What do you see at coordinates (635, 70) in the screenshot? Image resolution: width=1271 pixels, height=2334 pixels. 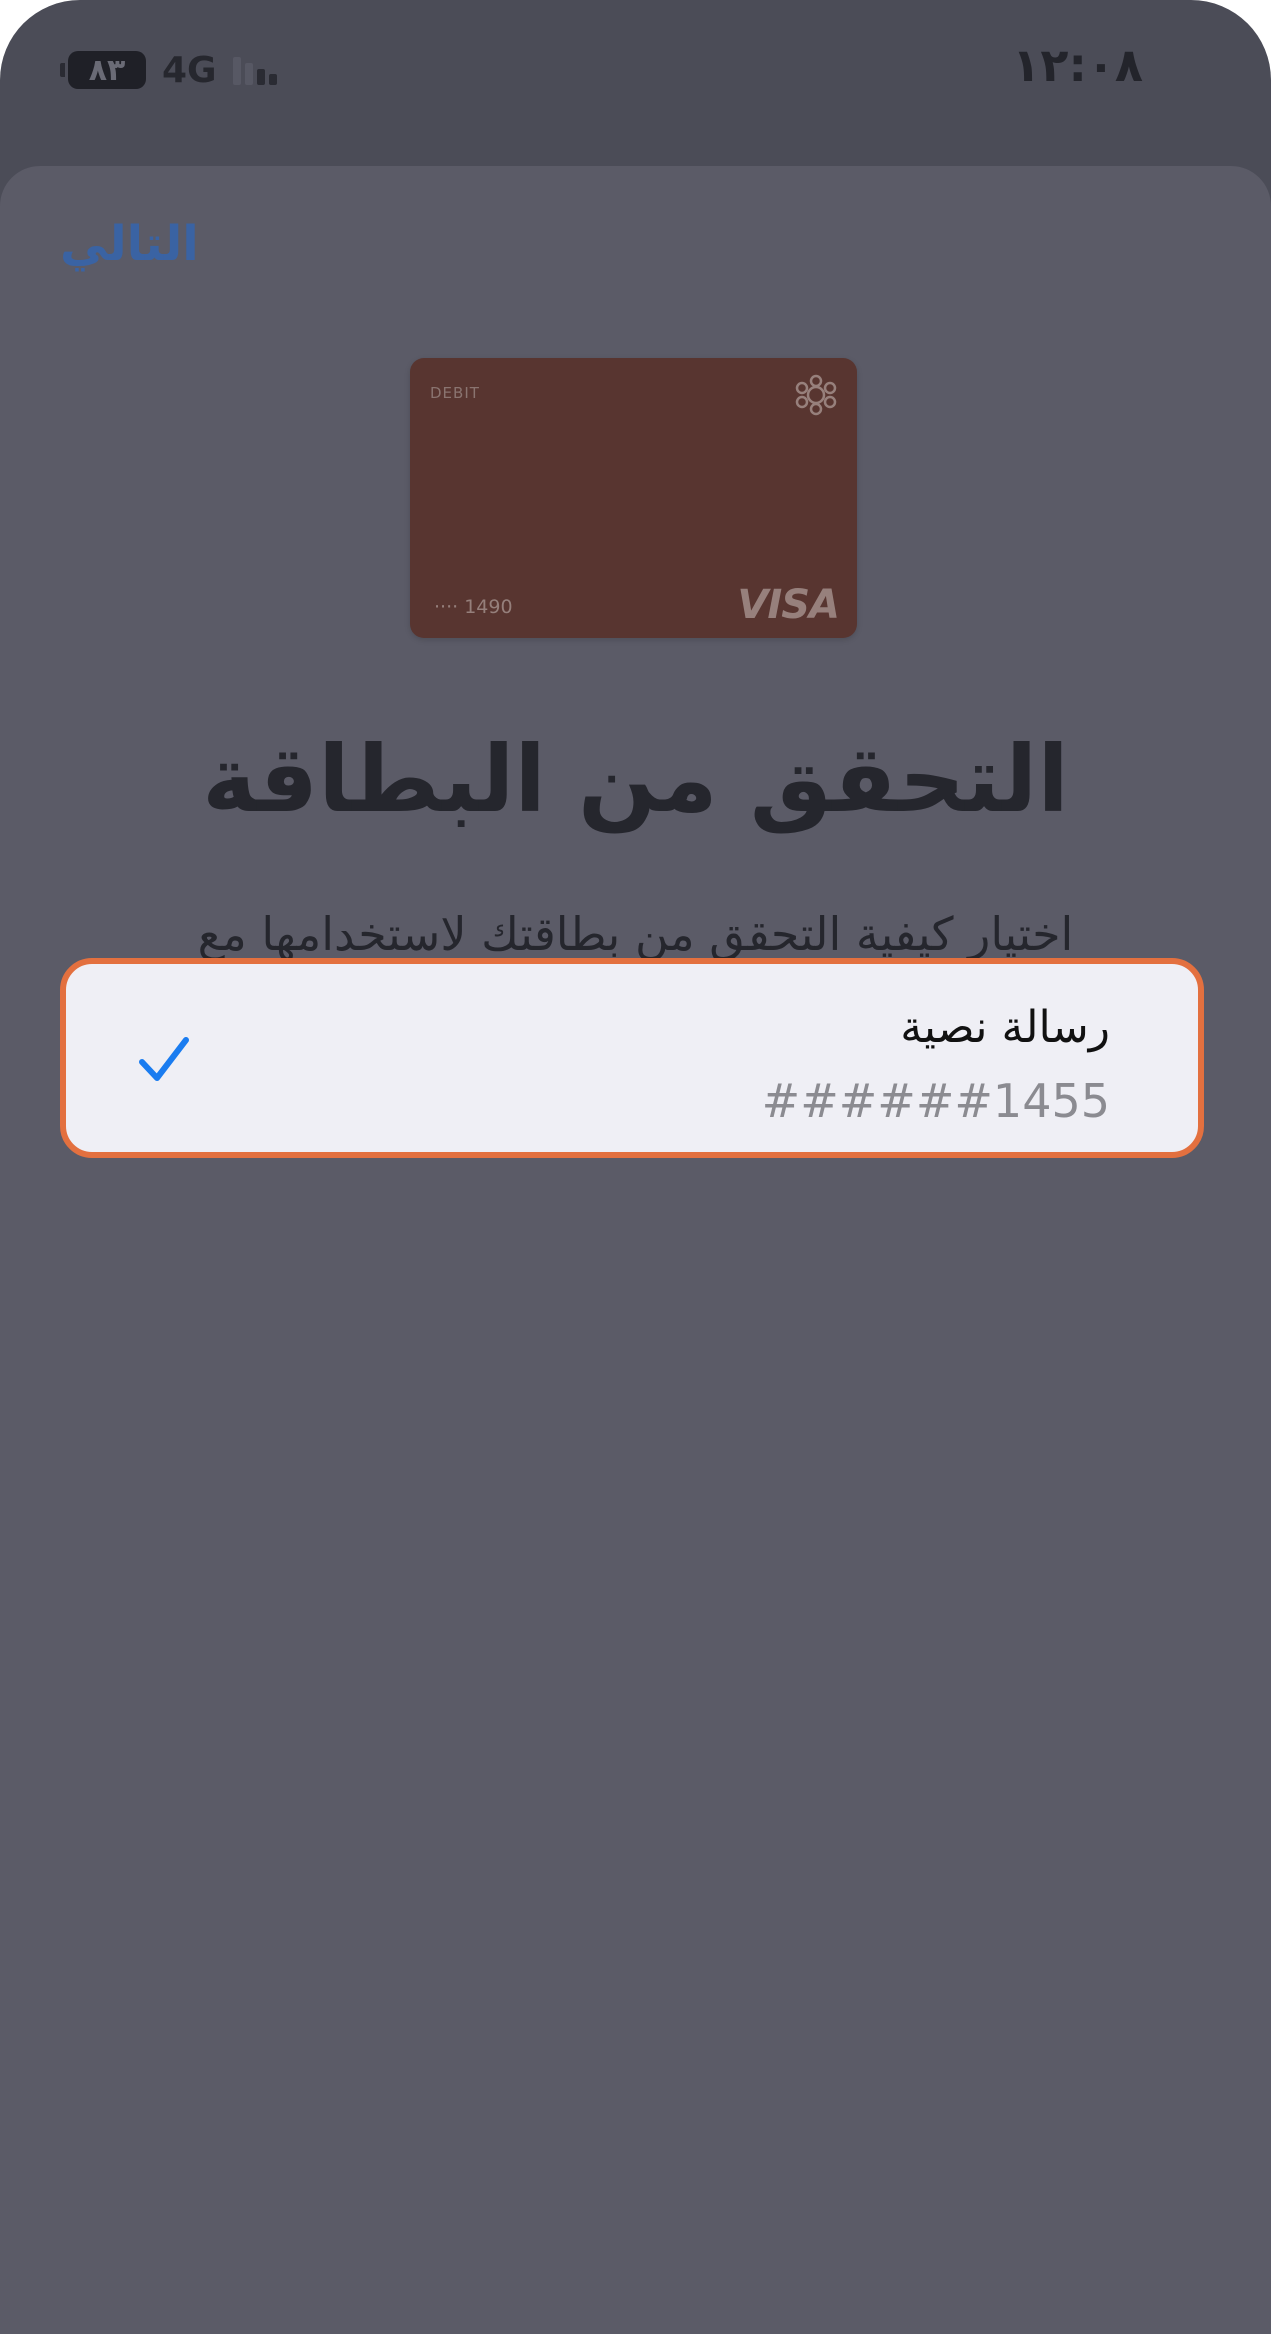 I see `status-bar: ١٢:٠٨ ٨٣ 4G` at bounding box center [635, 70].